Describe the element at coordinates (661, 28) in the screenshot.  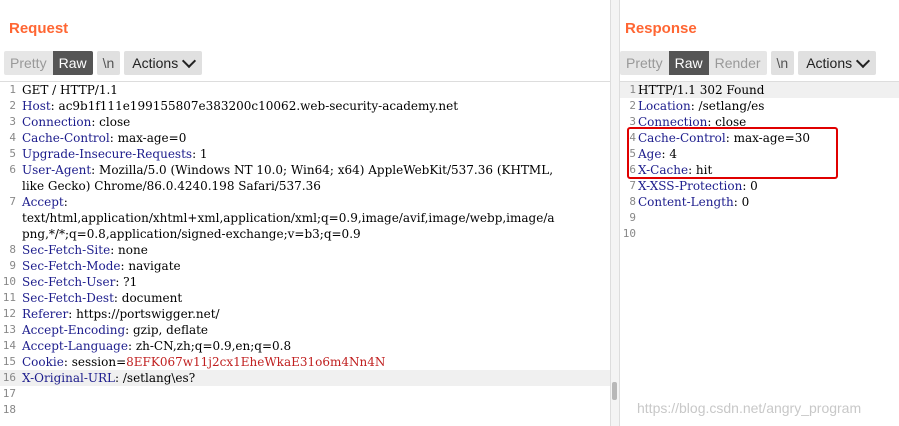
I see `response-title: Response` at that location.